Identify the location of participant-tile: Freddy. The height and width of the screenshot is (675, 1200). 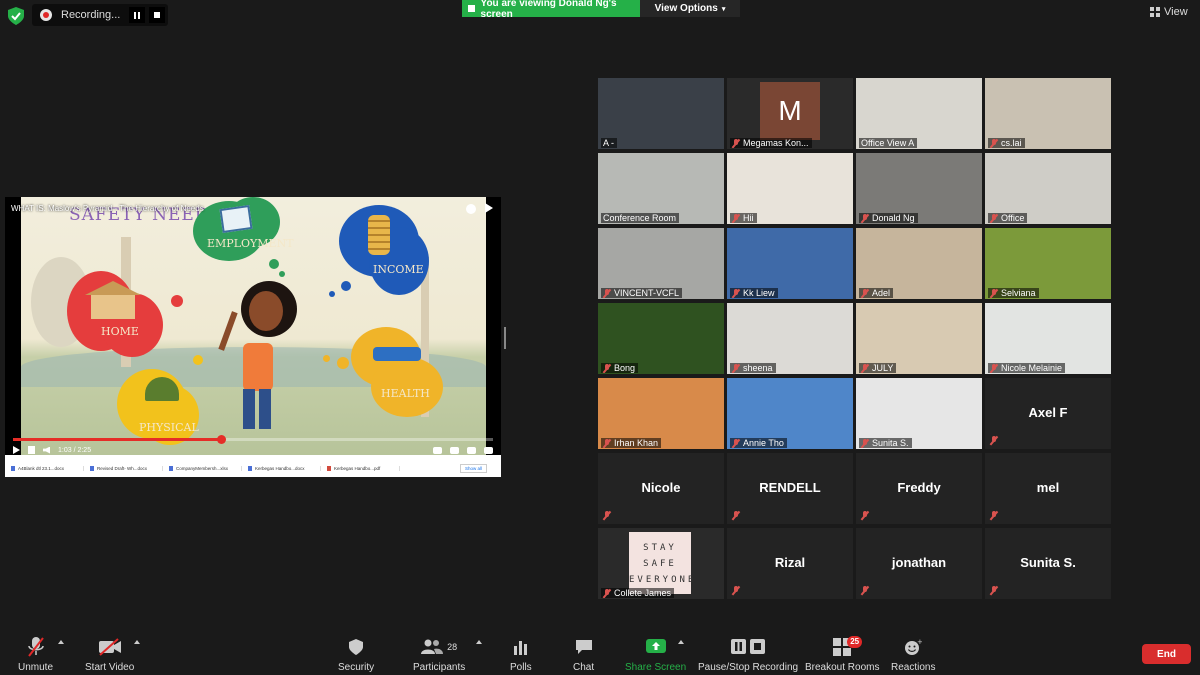
(919, 488).